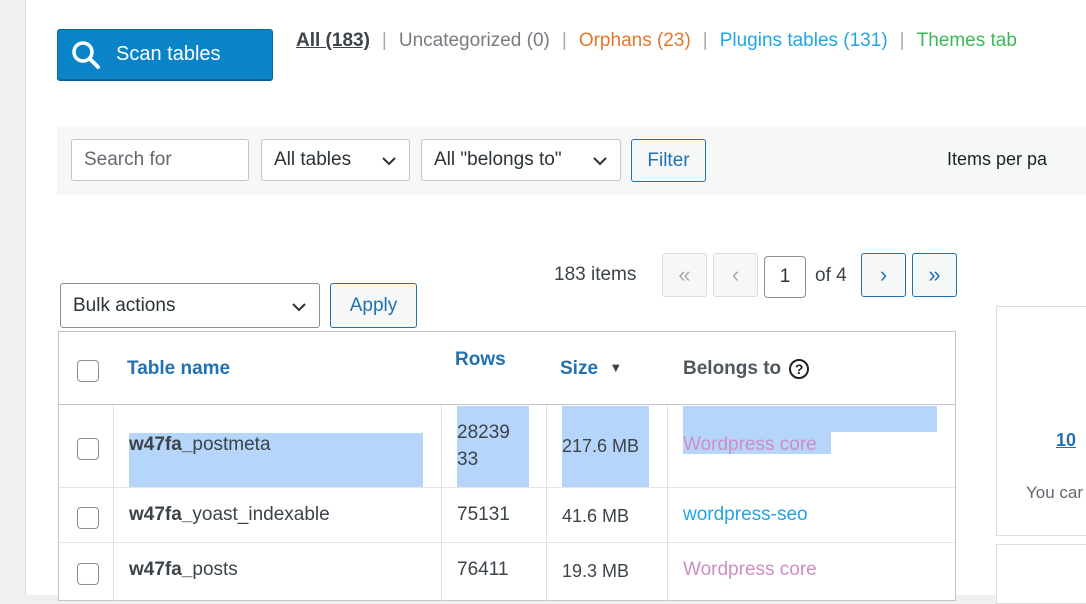 Image resolution: width=1086 pixels, height=604 pixels. What do you see at coordinates (483, 514) in the screenshot?
I see `rows-cell: 75131` at bounding box center [483, 514].